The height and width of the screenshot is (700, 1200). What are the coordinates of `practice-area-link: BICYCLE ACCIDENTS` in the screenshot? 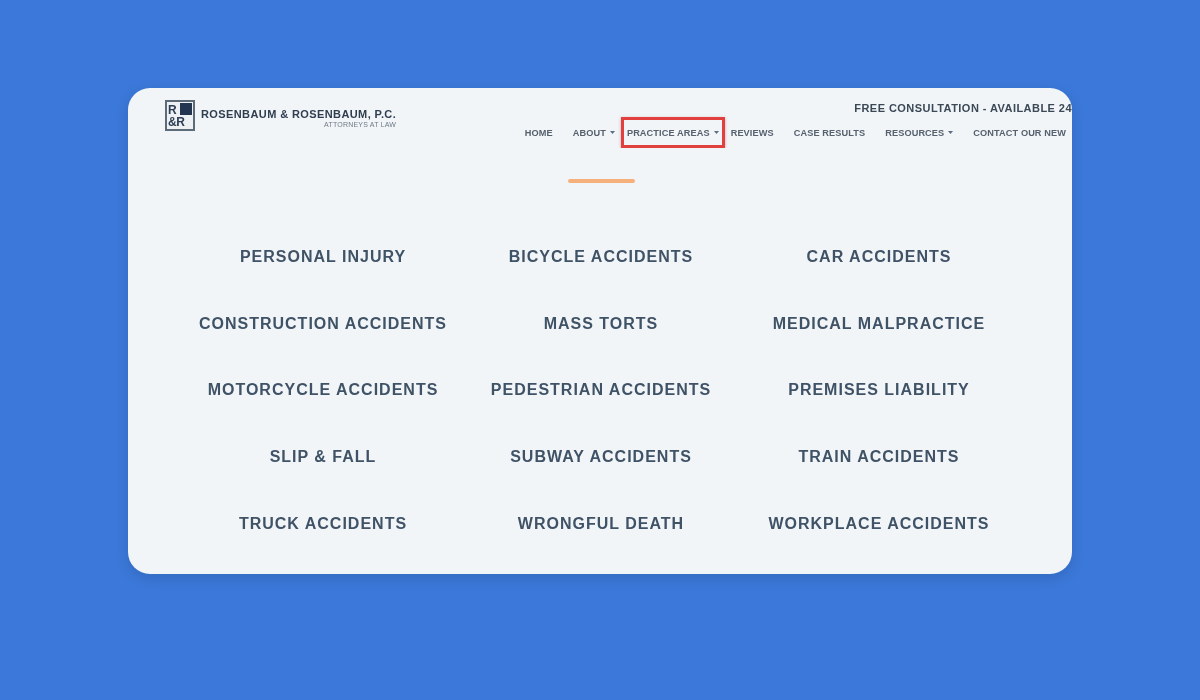 It's located at (601, 257).